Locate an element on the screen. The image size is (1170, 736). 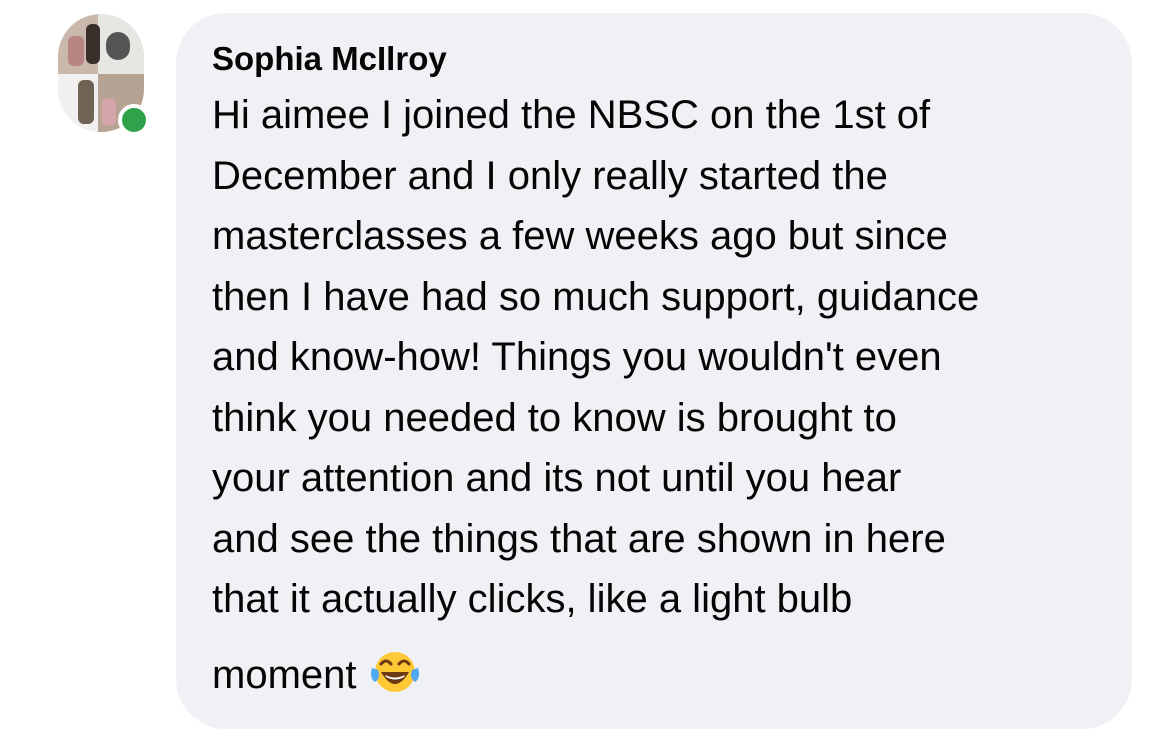
comment-line: think you needed to know is brought to is located at coordinates (554, 417).